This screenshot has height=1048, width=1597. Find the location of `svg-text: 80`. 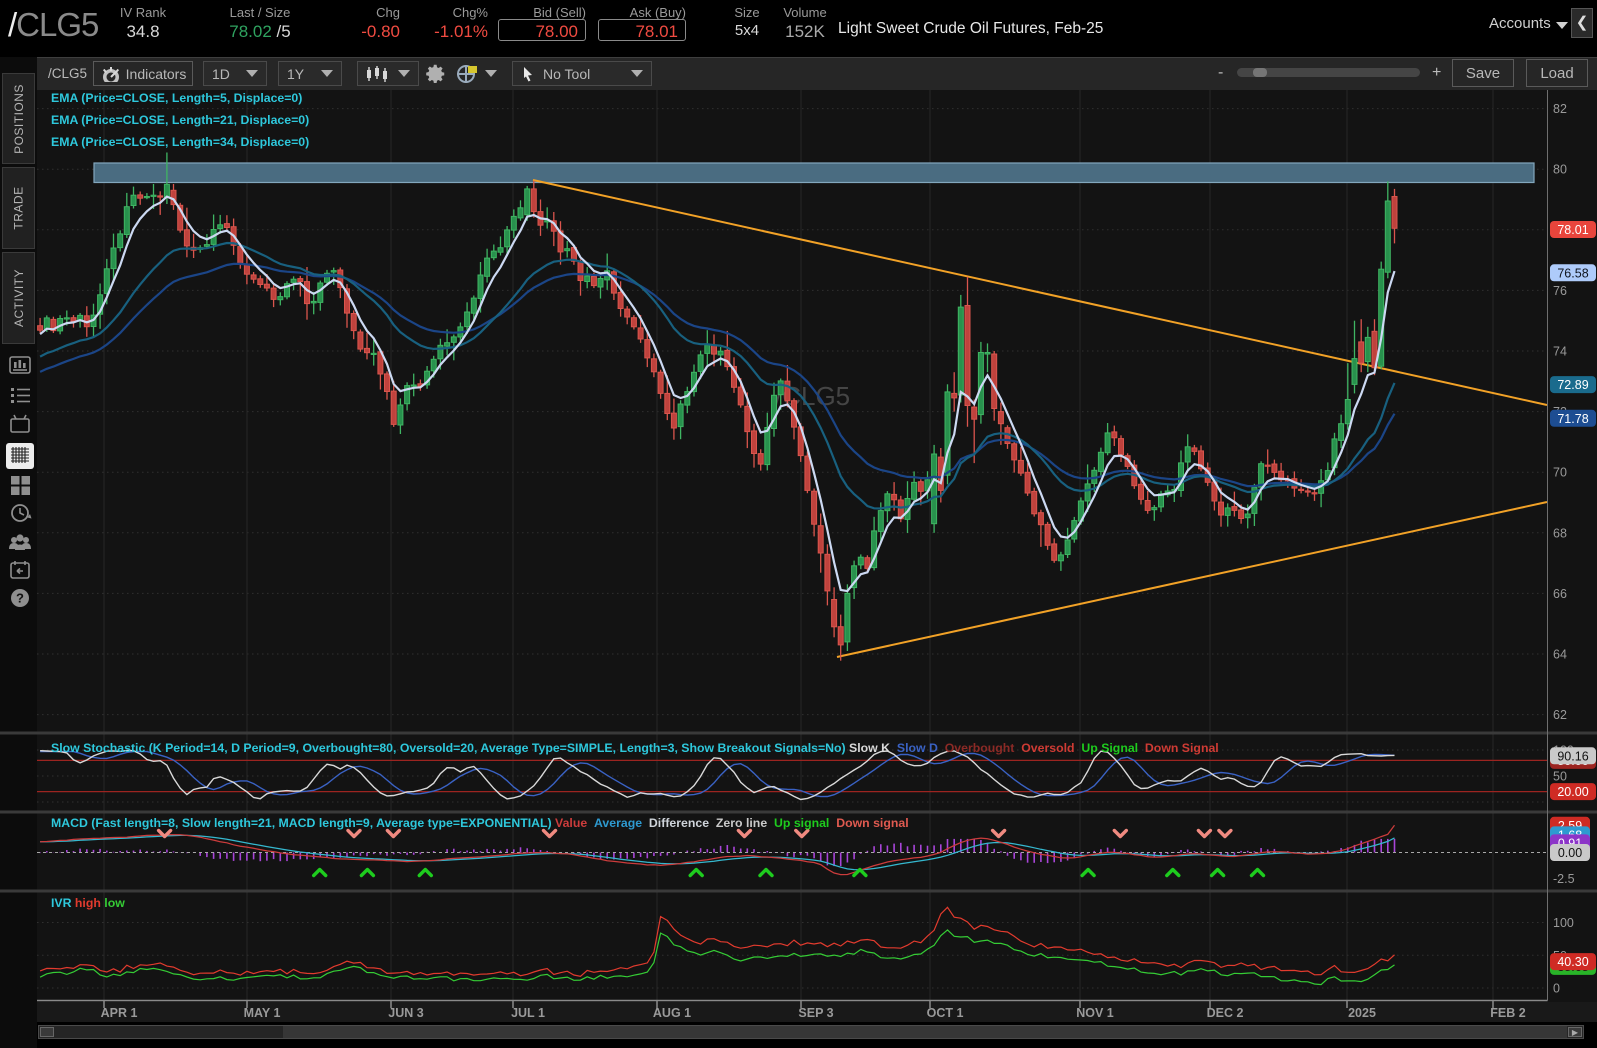

svg-text: 80 is located at coordinates (1560, 170).